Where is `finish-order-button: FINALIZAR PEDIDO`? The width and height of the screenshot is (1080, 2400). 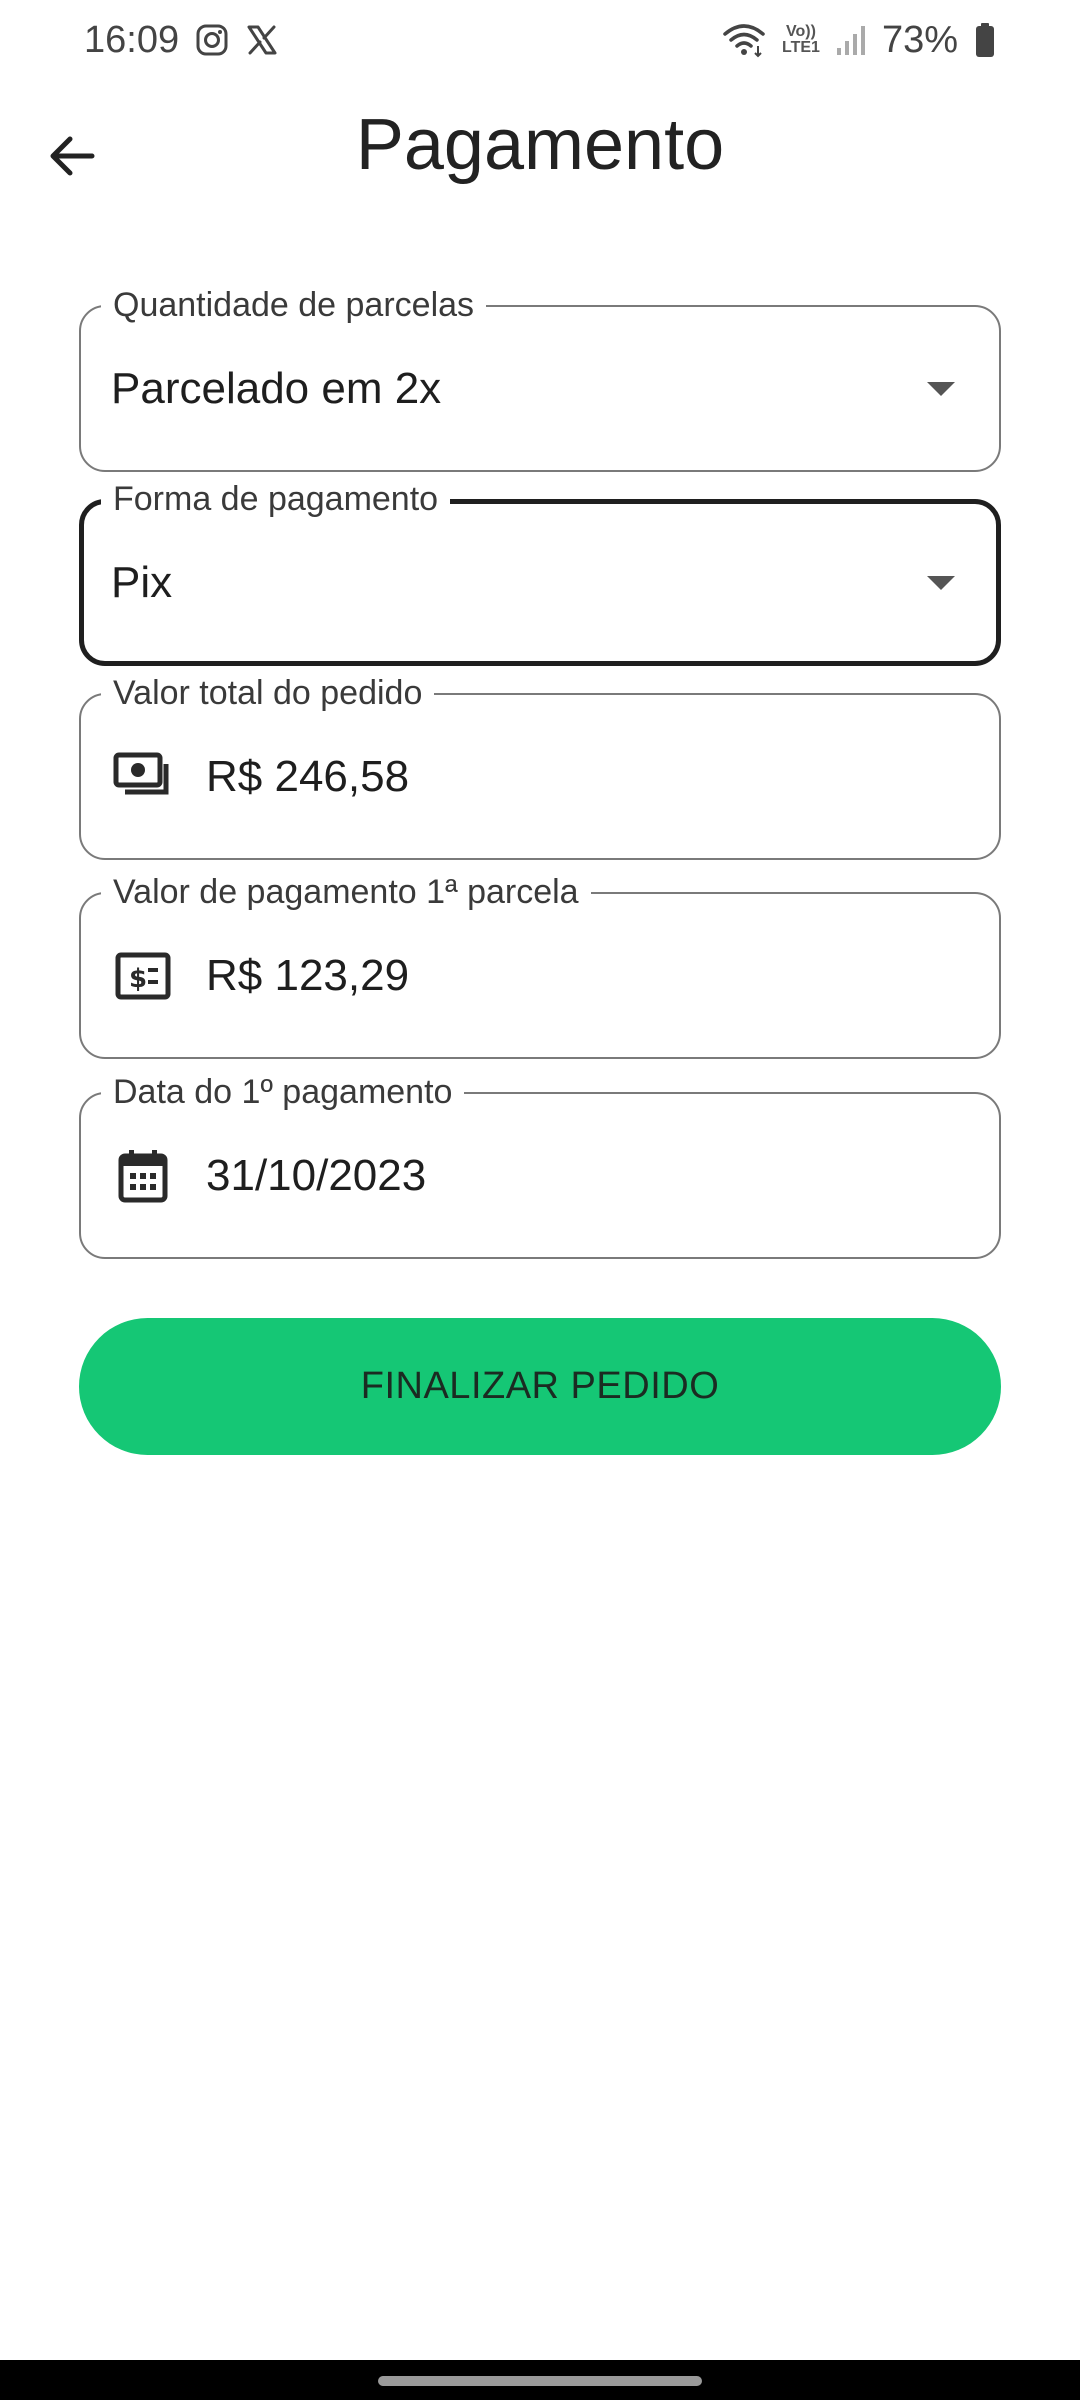 finish-order-button: FINALIZAR PEDIDO is located at coordinates (540, 1386).